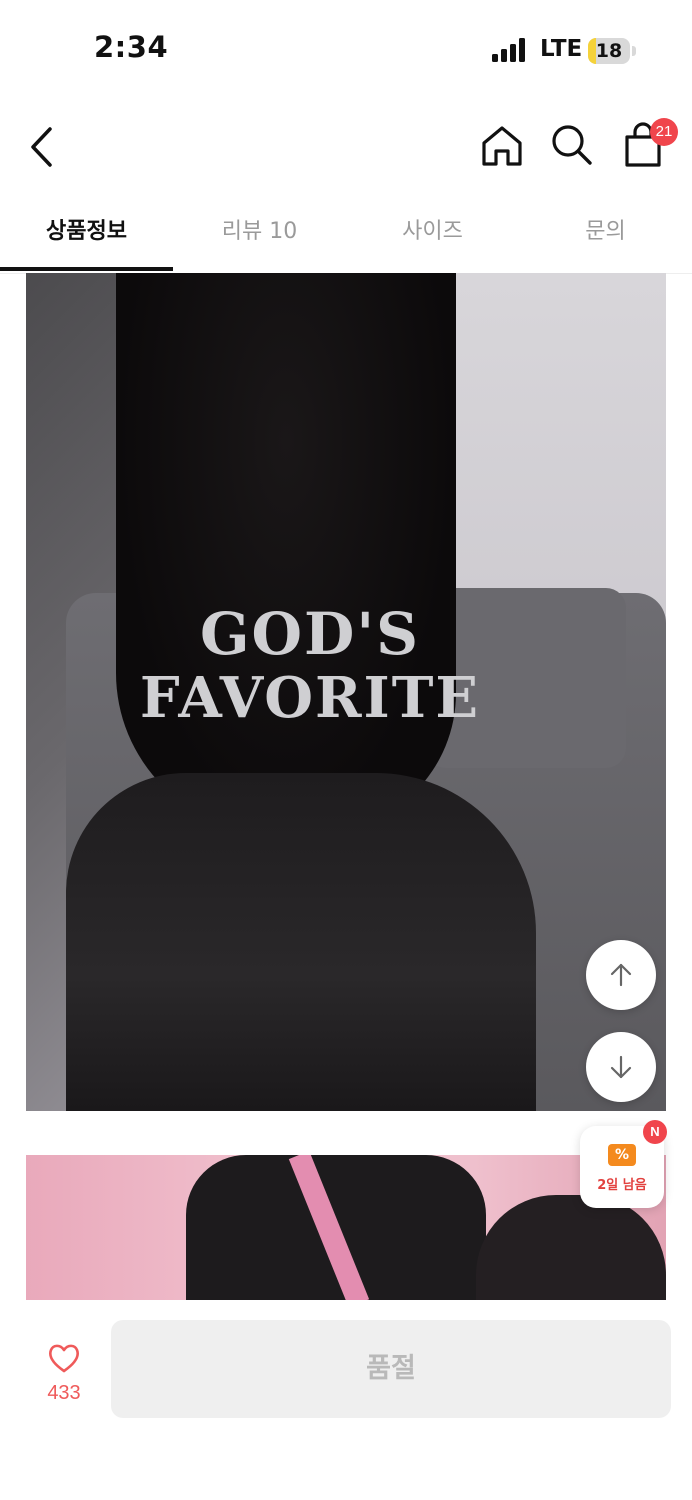  Describe the element at coordinates (432, 233) in the screenshot. I see `tab-size: 사이즈` at that location.